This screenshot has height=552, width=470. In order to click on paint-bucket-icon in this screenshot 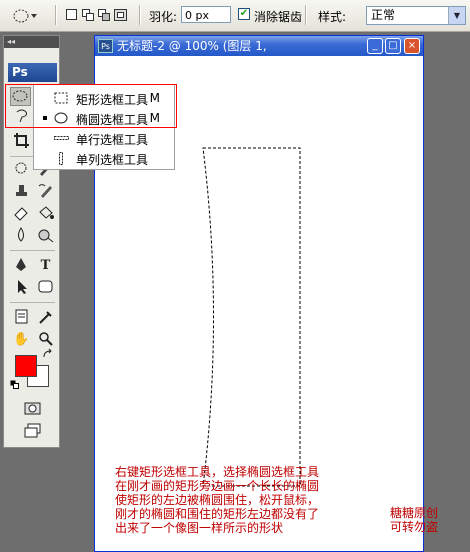, I will do `click(46, 212)`.